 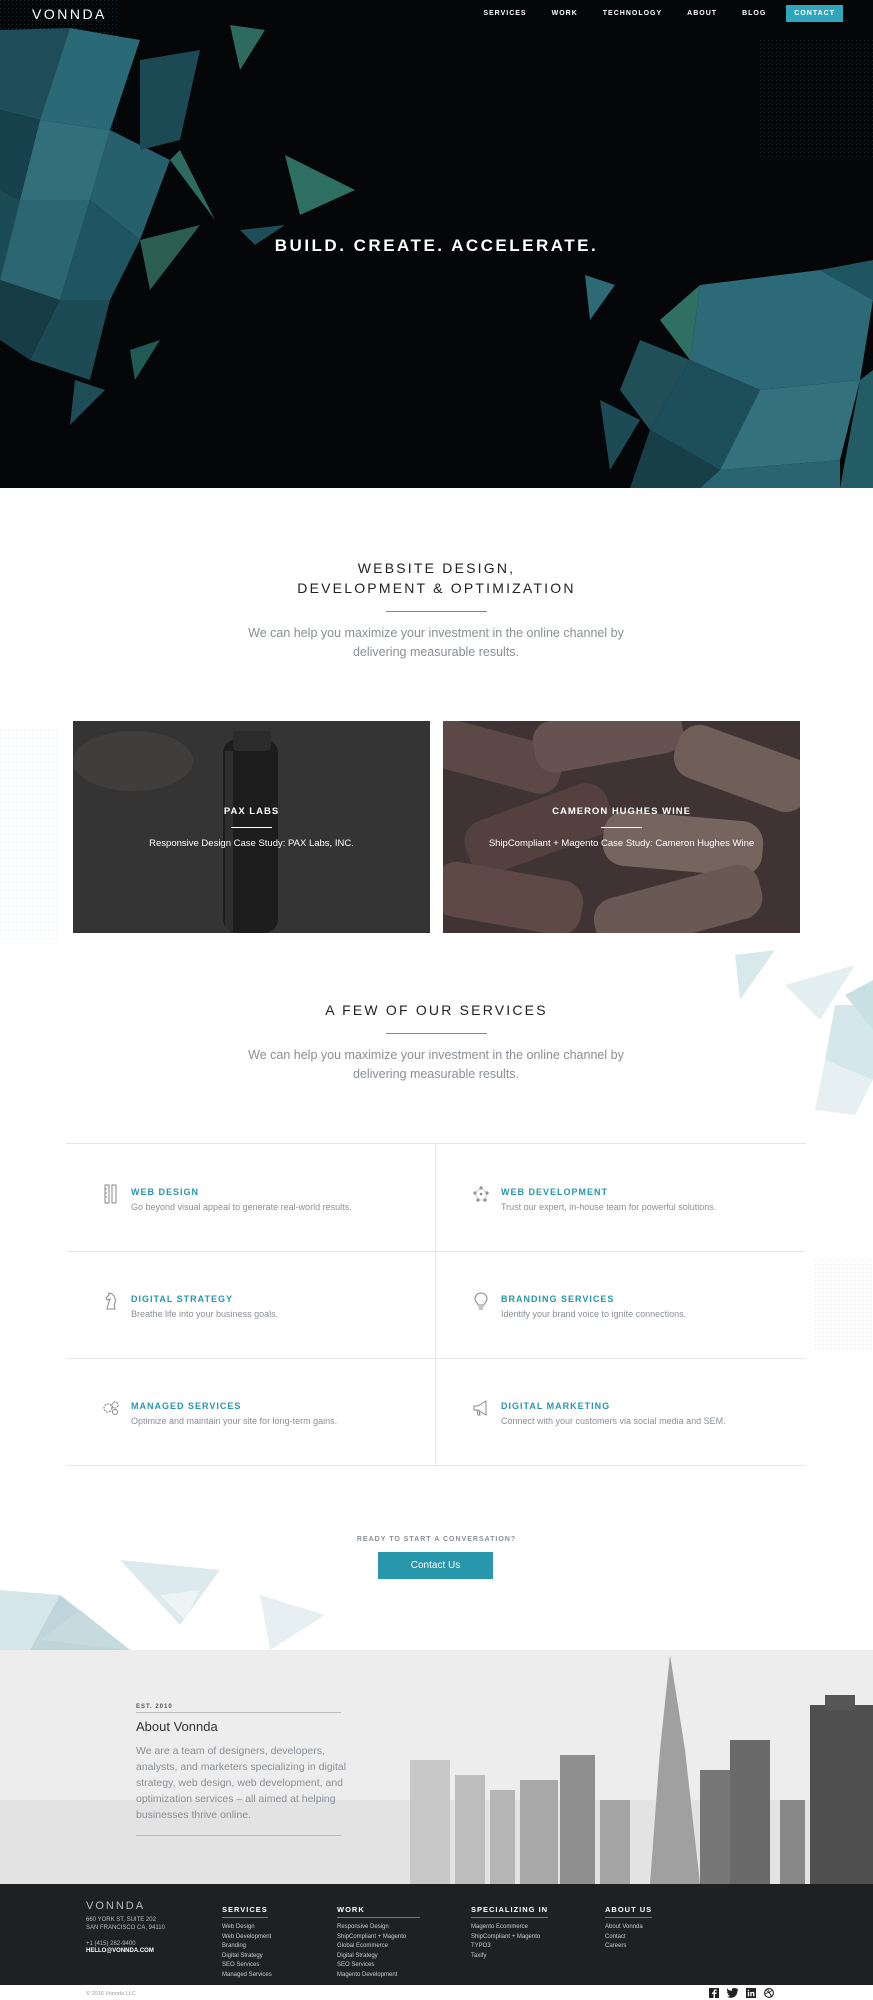 I want to click on dribbble-icon, so click(x=769, y=1993).